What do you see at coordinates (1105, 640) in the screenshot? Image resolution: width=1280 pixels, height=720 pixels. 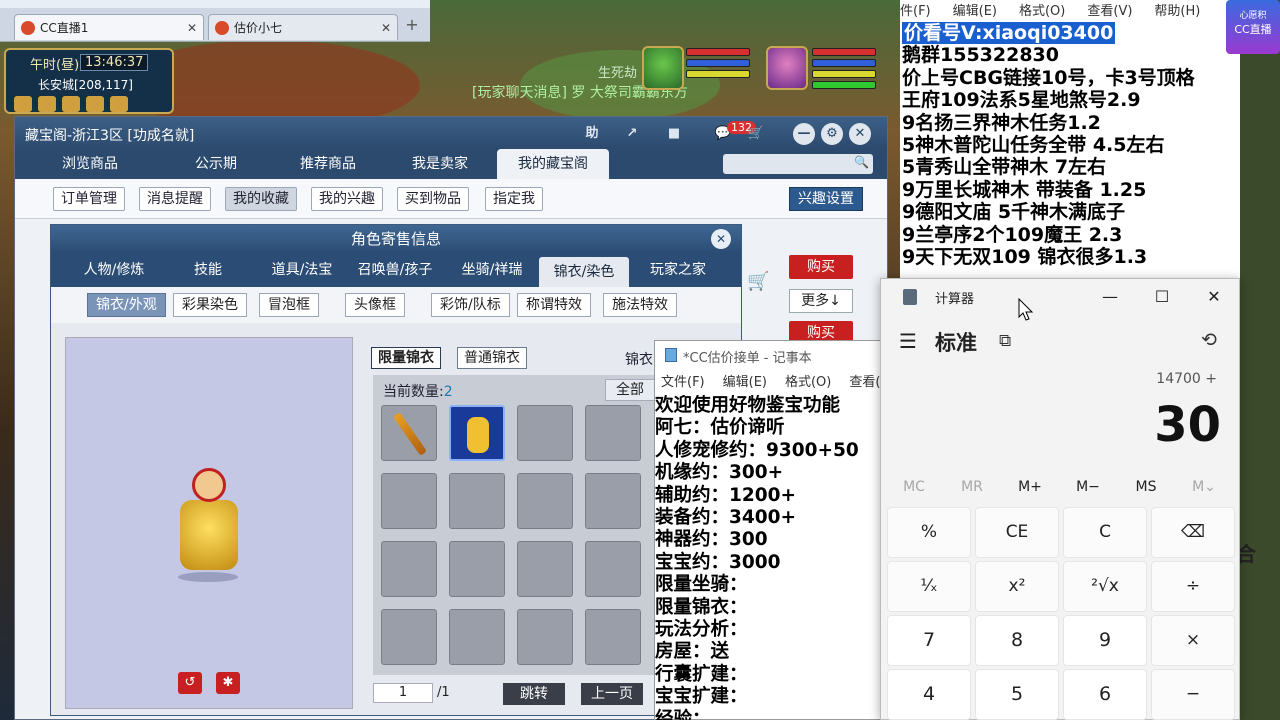 I see `digit-9-button: 9` at bounding box center [1105, 640].